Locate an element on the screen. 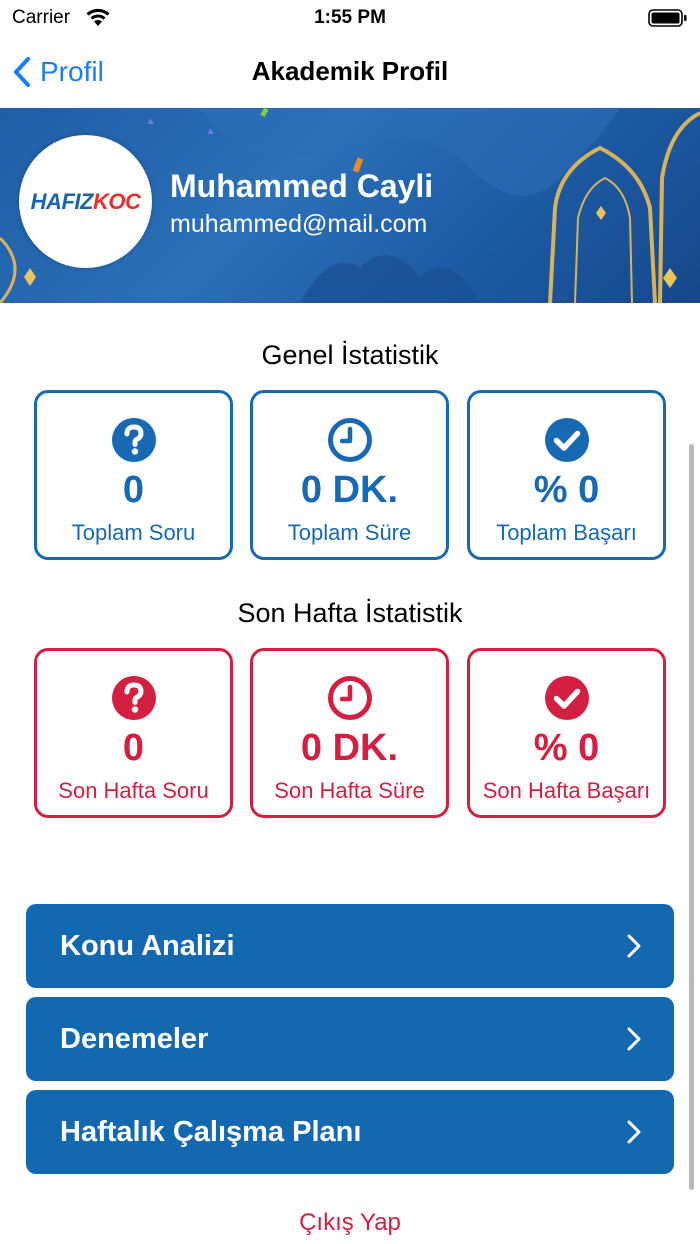 The width and height of the screenshot is (700, 1244). battery-icon is located at coordinates (667, 18).